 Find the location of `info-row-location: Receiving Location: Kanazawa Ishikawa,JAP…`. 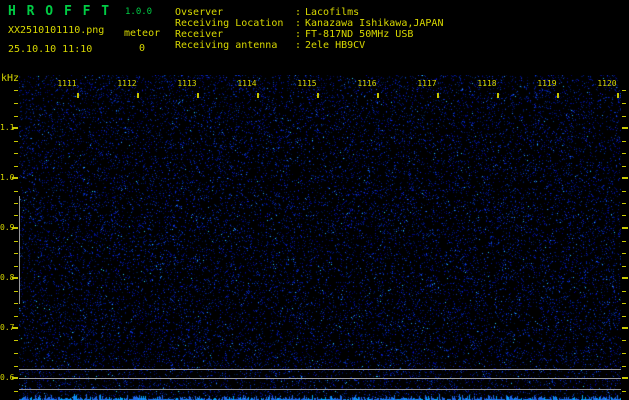

info-row-location: Receiving Location: Kanazawa Ishikawa,JAP… is located at coordinates (309, 23).